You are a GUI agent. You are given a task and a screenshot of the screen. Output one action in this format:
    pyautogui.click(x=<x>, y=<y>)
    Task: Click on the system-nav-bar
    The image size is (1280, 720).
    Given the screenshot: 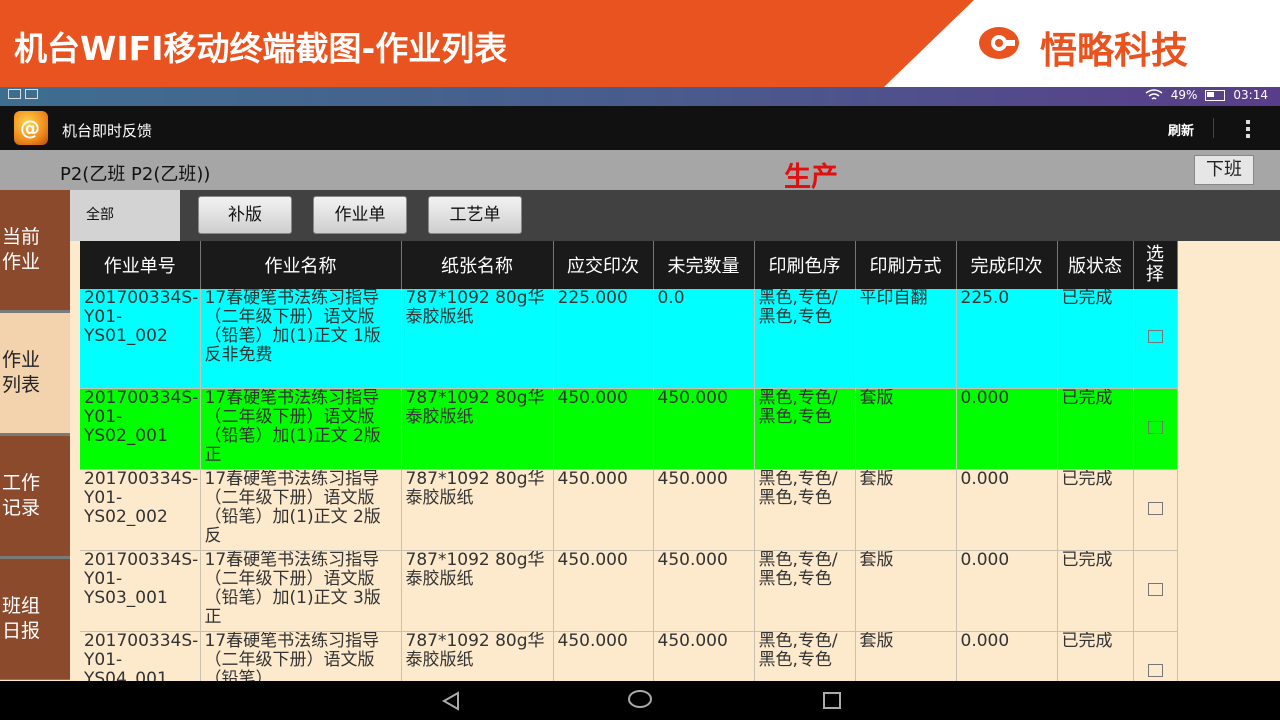 What is the action you would take?
    pyautogui.click(x=640, y=700)
    